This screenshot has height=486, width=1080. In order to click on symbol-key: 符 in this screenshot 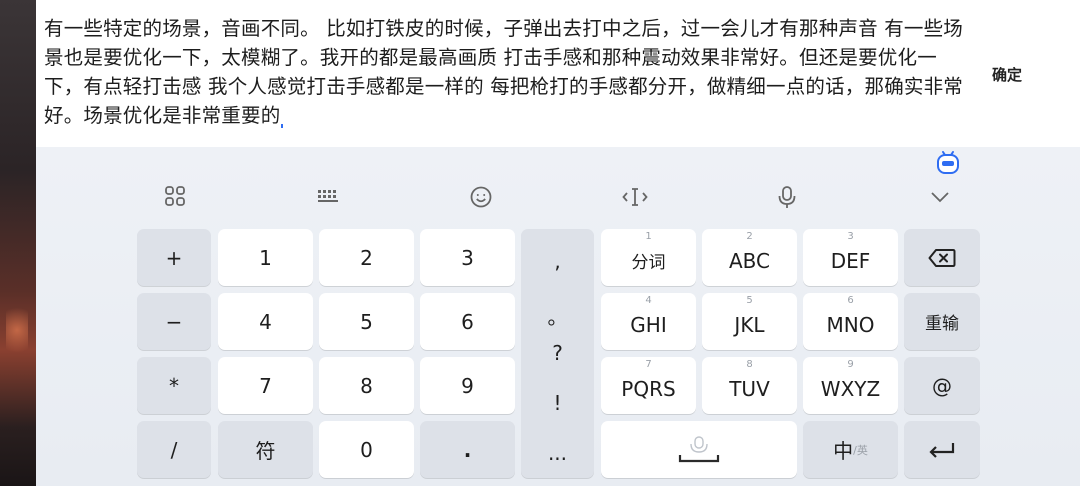, I will do `click(265, 449)`.